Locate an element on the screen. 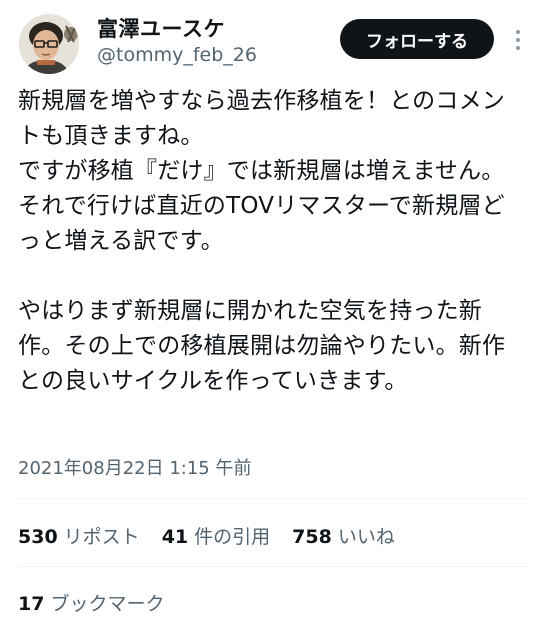  more-options-icon is located at coordinates (518, 40).